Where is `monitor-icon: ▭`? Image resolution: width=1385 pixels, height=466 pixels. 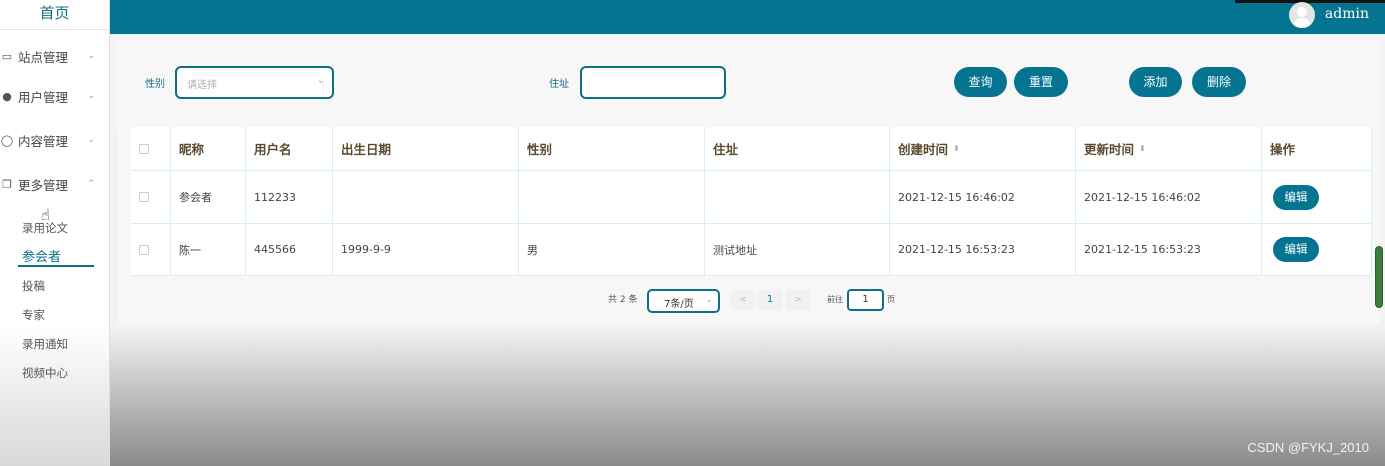 monitor-icon: ▭ is located at coordinates (7, 56).